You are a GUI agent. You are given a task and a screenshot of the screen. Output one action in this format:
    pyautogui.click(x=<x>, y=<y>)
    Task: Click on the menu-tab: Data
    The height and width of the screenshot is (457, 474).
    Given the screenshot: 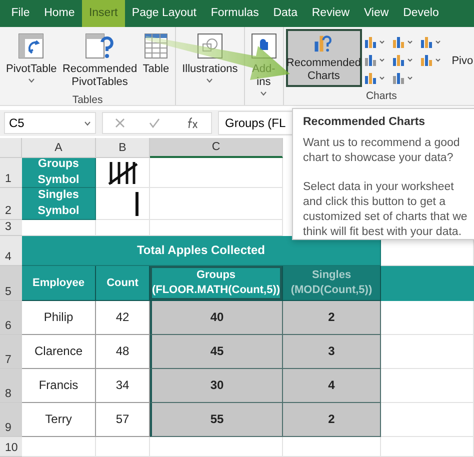 What is the action you would take?
    pyautogui.click(x=285, y=13)
    